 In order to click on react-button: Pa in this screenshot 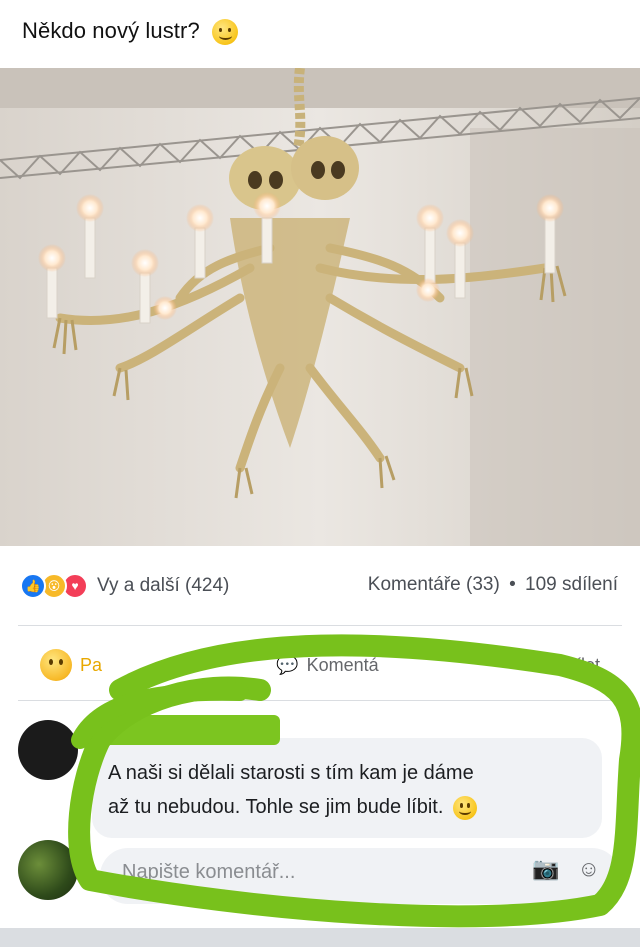, I will do `click(71, 665)`.